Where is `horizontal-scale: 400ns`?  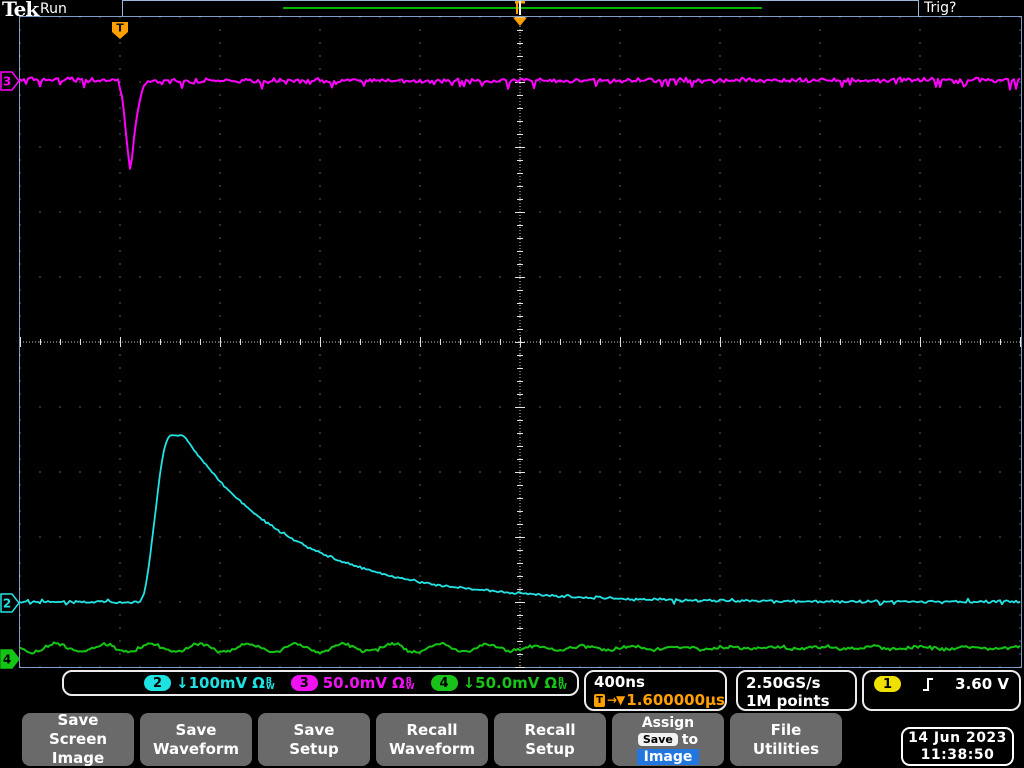
horizontal-scale: 400ns is located at coordinates (619, 682).